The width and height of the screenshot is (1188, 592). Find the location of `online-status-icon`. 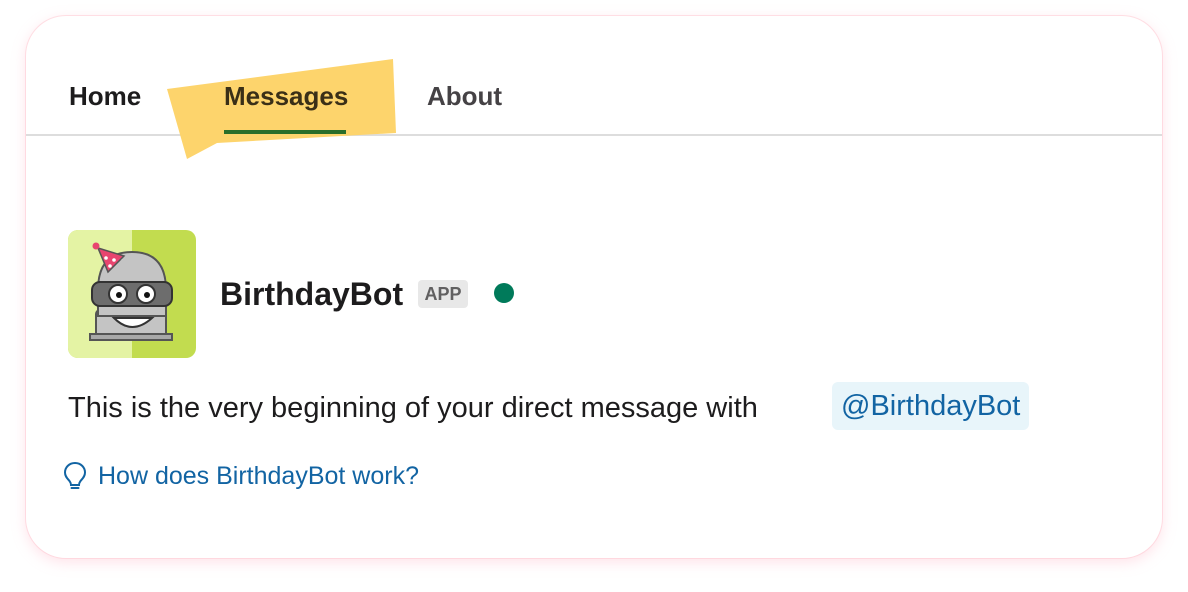

online-status-icon is located at coordinates (504, 293).